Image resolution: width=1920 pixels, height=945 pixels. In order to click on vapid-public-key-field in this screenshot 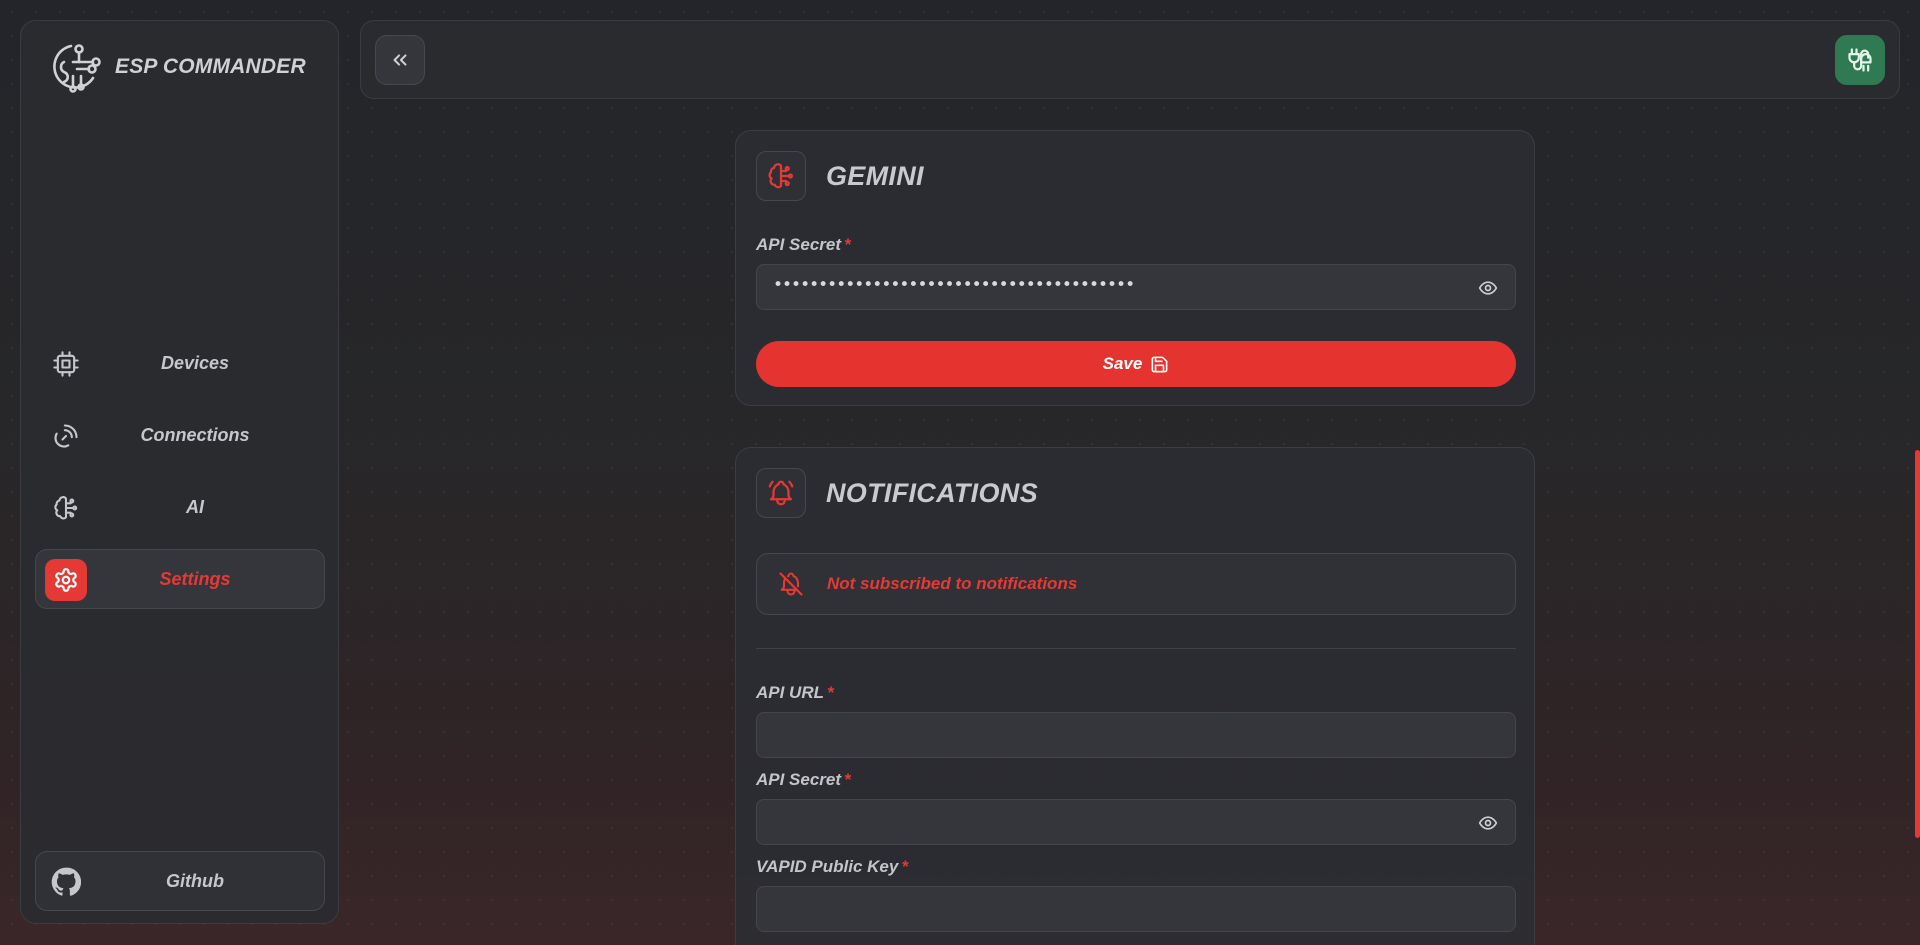, I will do `click(1136, 909)`.